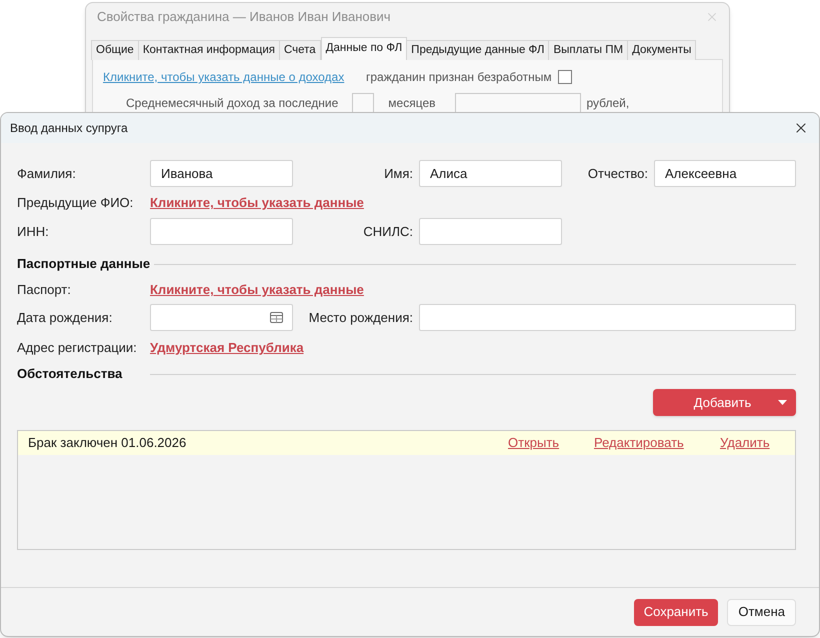  Describe the element at coordinates (565, 77) in the screenshot. I see `unemployed-checkbox` at that location.